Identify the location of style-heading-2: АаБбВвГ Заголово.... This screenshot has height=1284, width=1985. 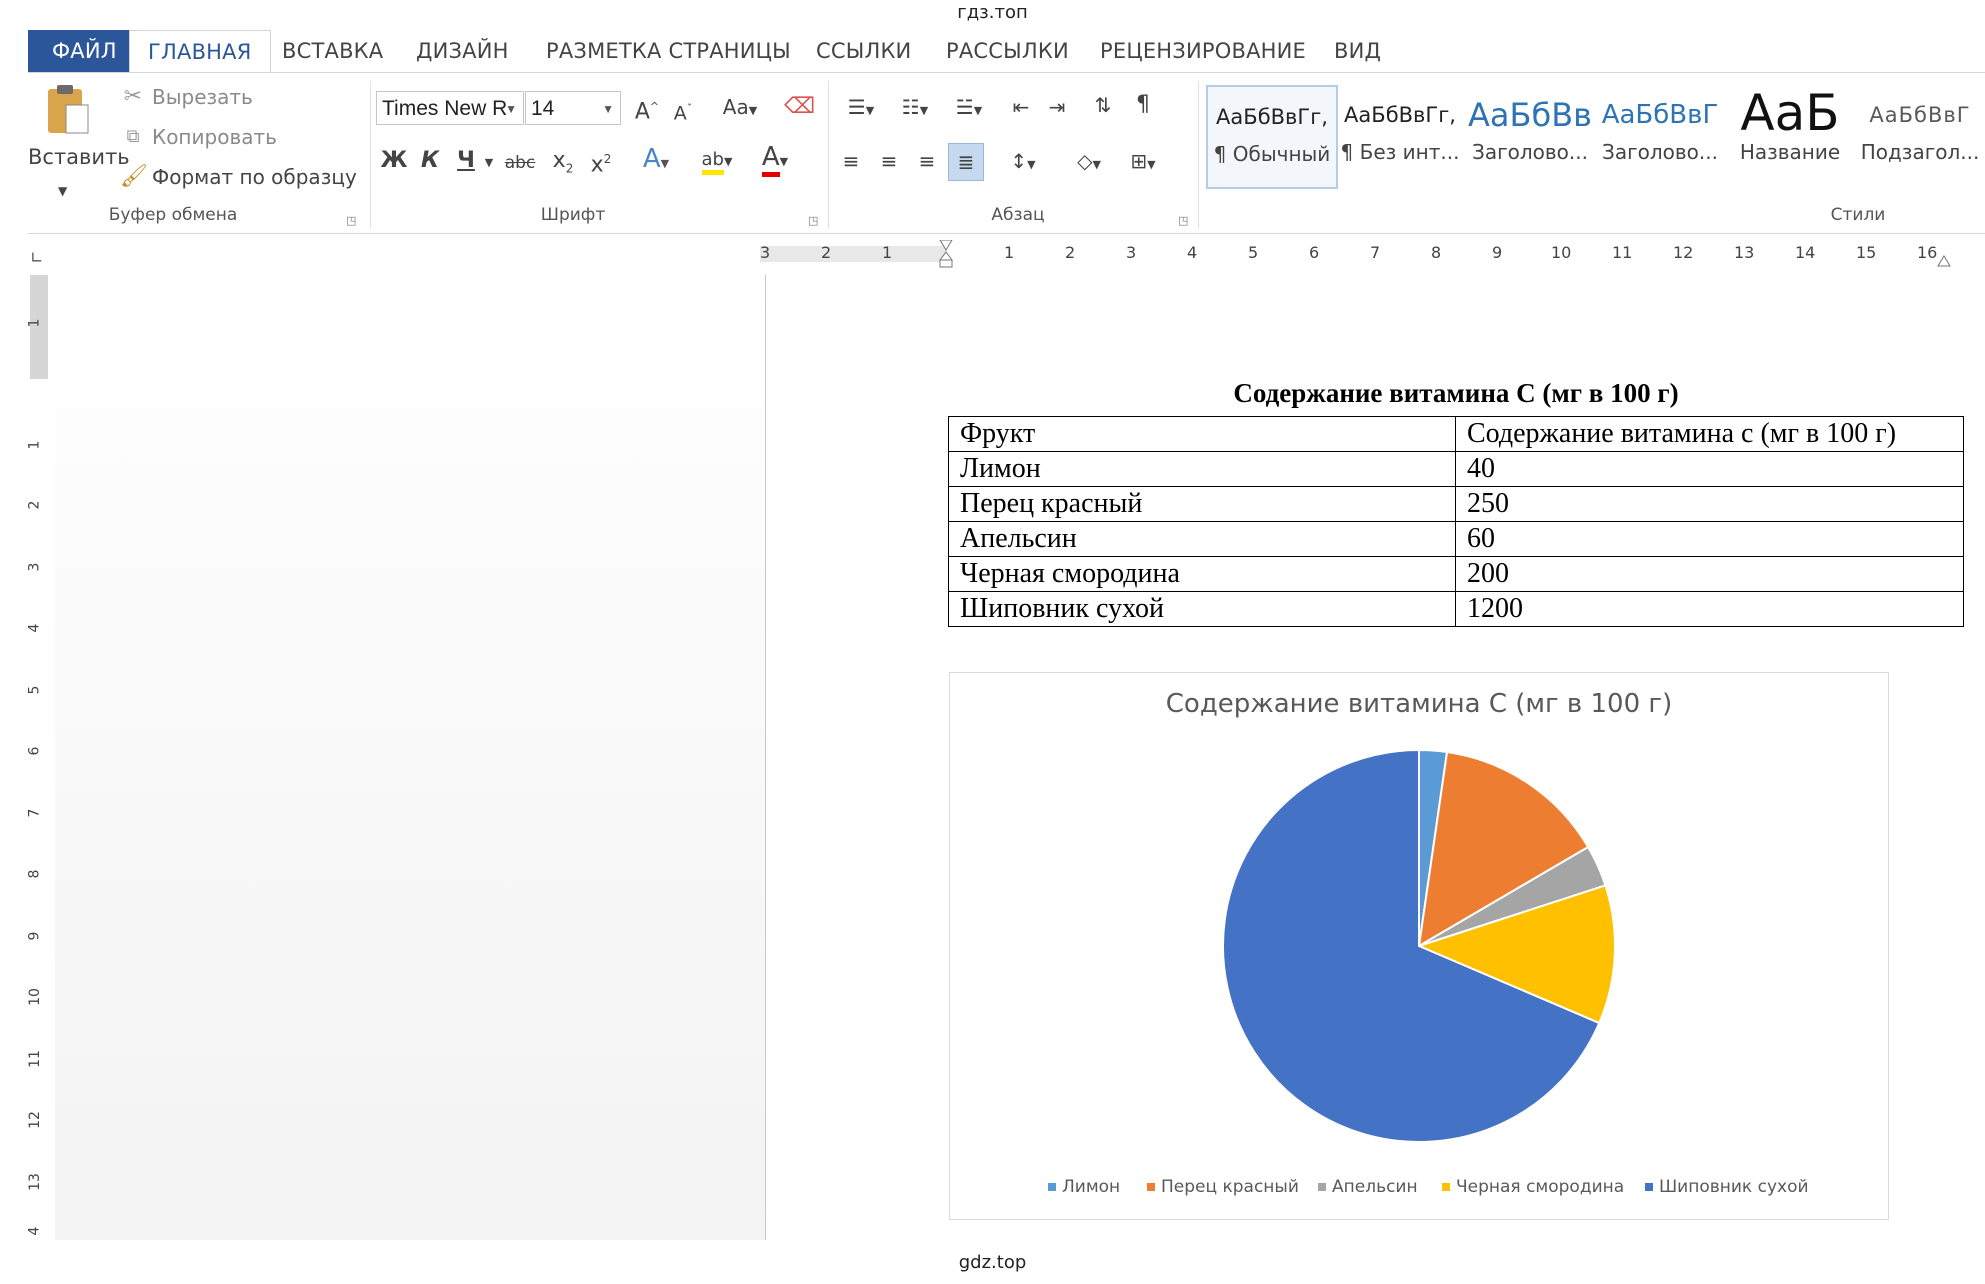
(1660, 135).